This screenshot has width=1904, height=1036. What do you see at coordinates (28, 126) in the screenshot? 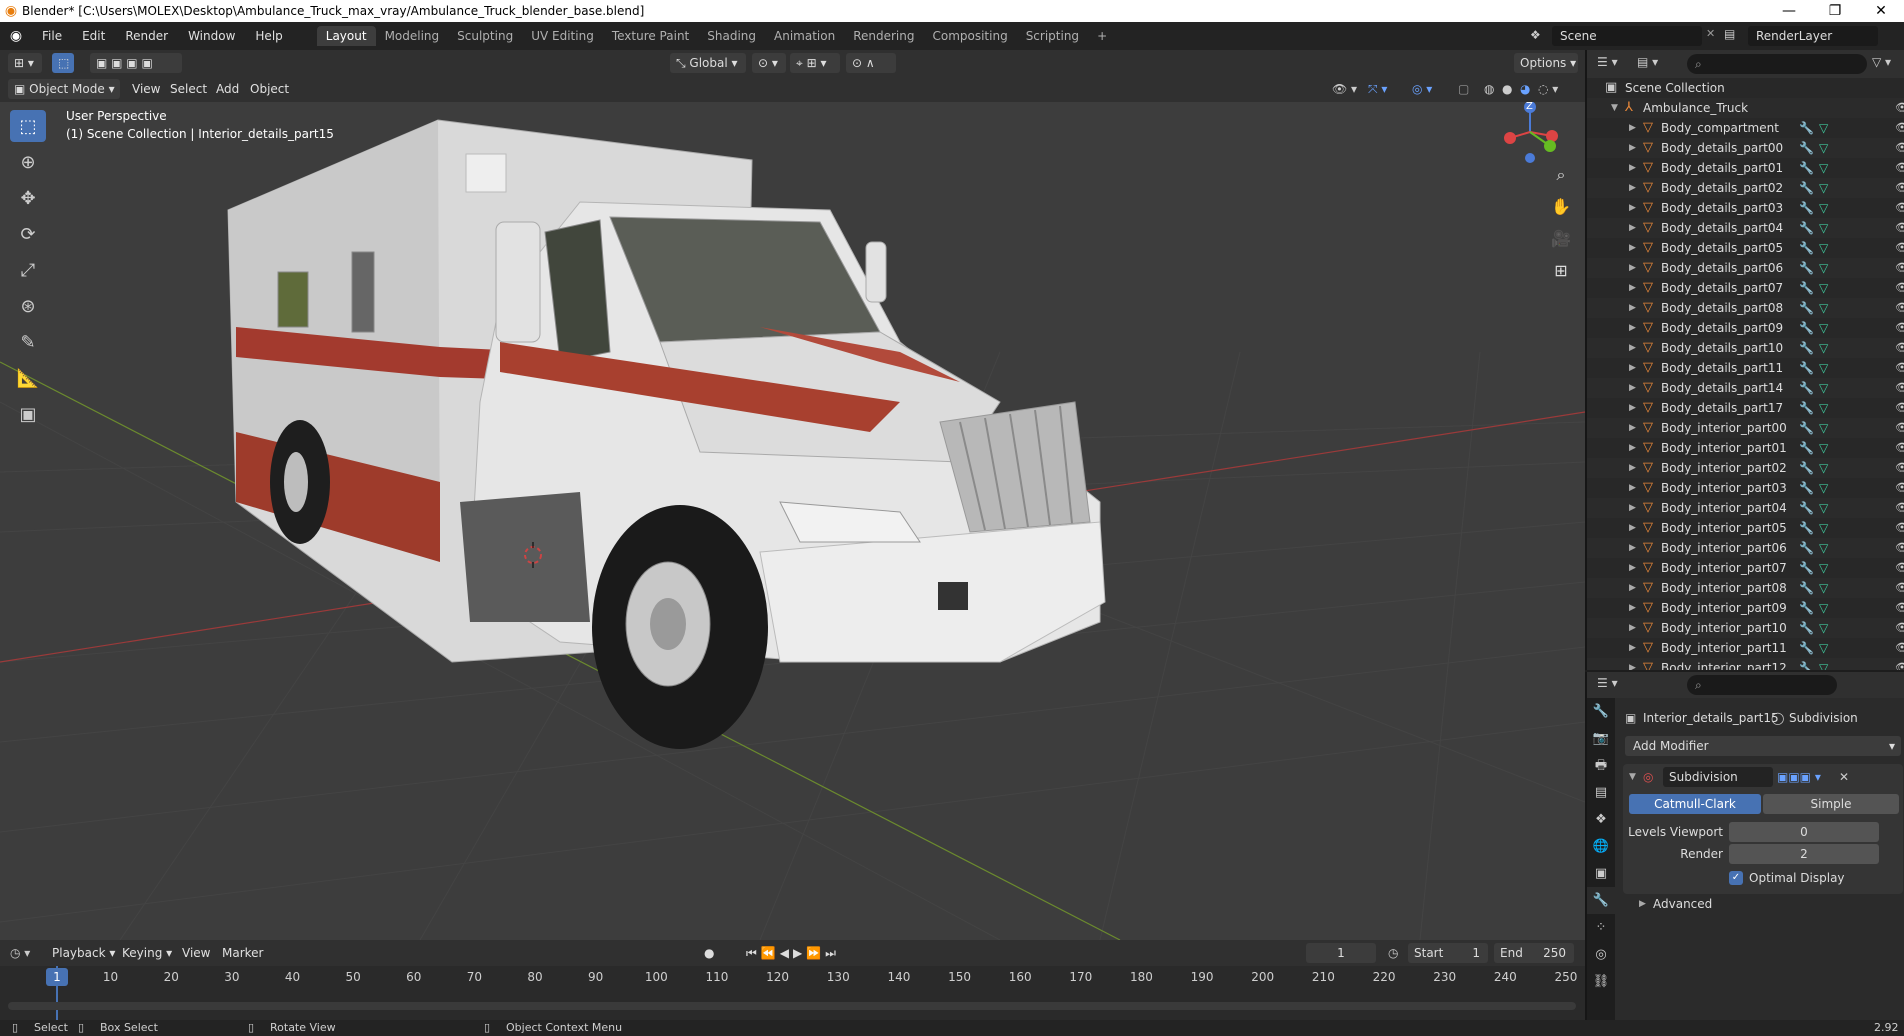
I see `select-box-tool-icon: ⬚` at bounding box center [28, 126].